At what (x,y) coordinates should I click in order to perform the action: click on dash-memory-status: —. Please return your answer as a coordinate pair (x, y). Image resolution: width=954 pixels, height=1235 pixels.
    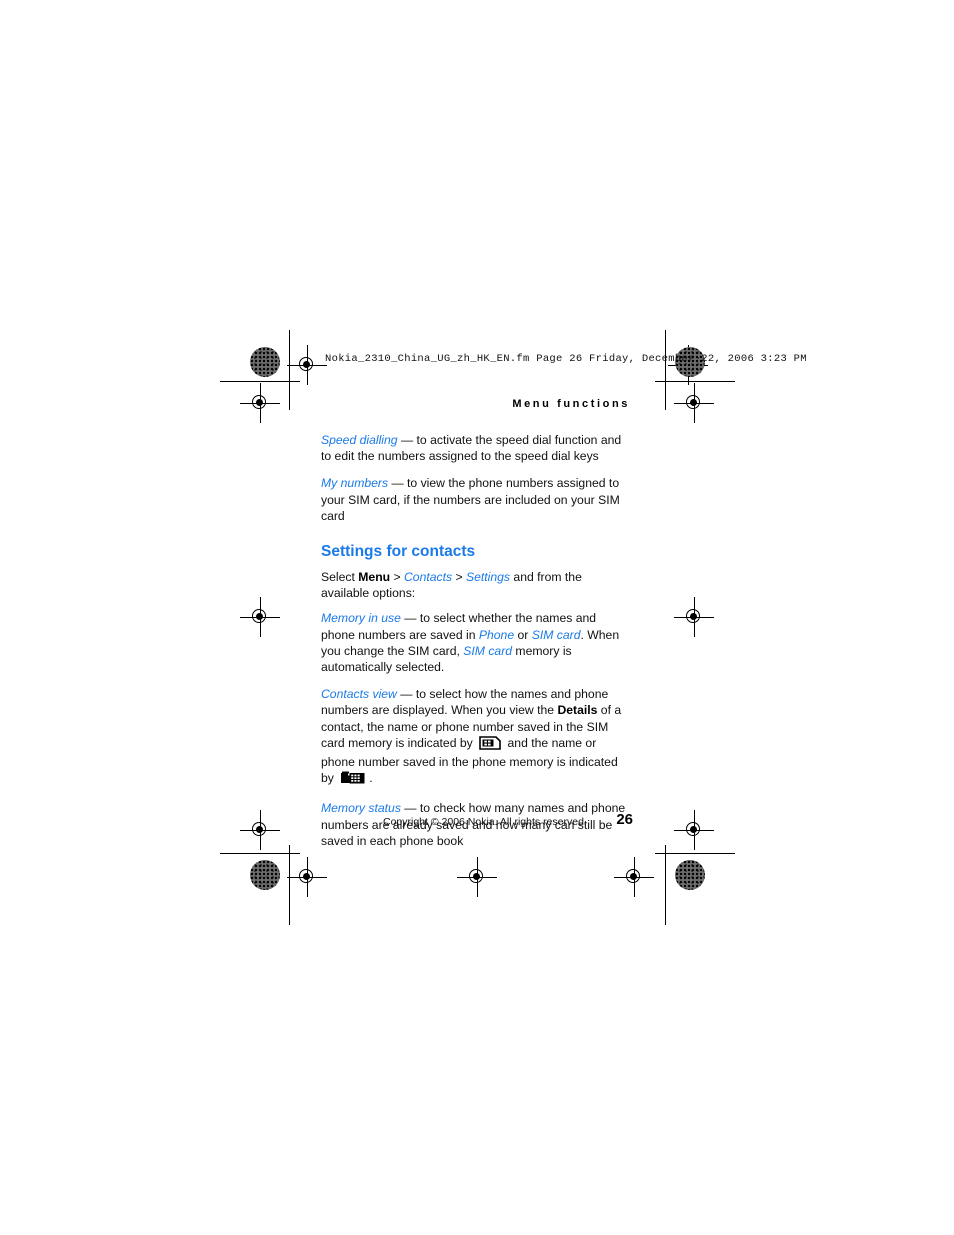
    Looking at the image, I should click on (410, 808).